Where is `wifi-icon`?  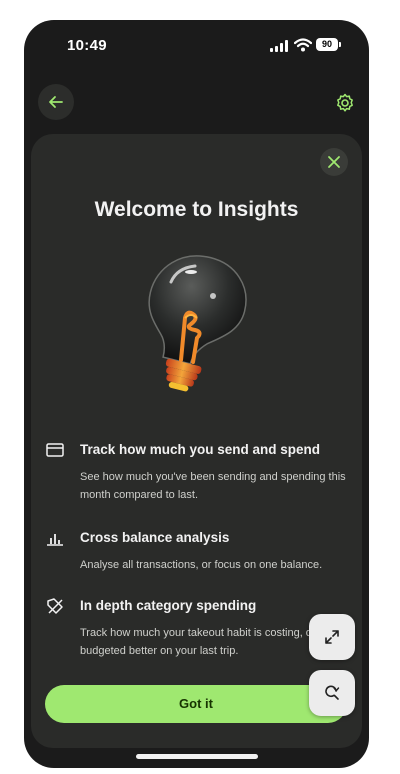 wifi-icon is located at coordinates (303, 45).